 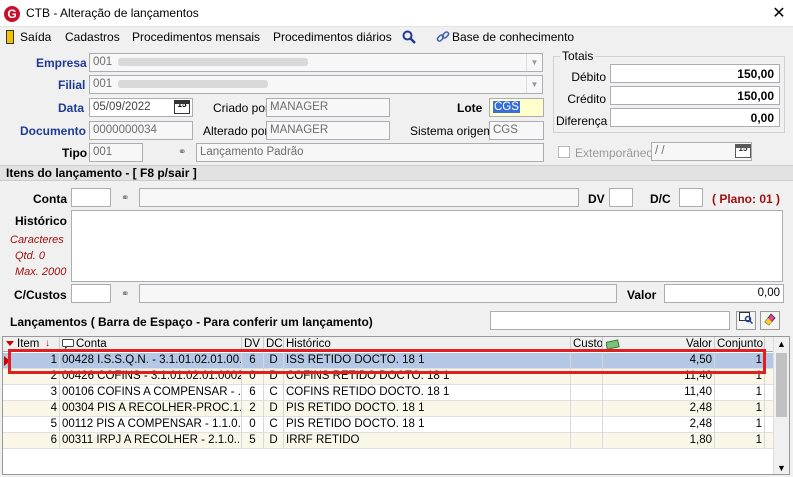 I want to click on caracteres-label: Caracteres, so click(x=37, y=240).